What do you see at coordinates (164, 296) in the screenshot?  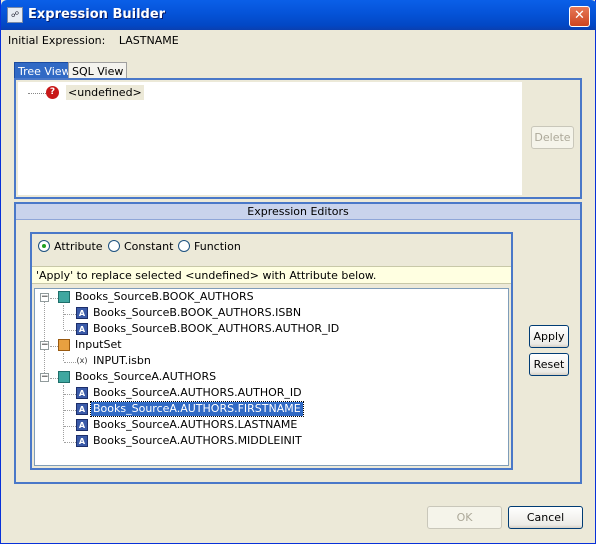 I see `tree-node-label: Books_SourceB.BOOK_AUTHORS` at bounding box center [164, 296].